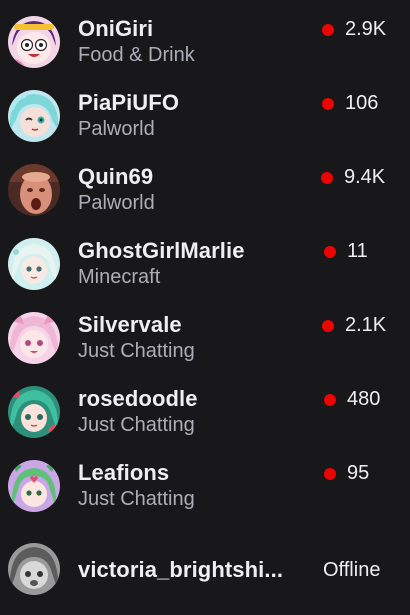  I want to click on viewer-count-value: 106, so click(362, 103).